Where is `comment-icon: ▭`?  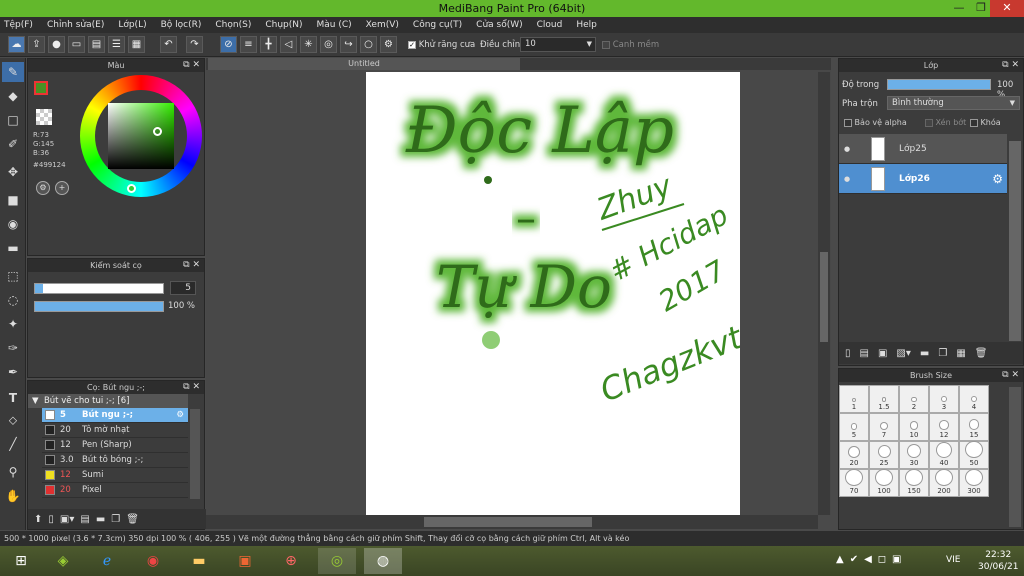
comment-icon: ▭ is located at coordinates (76, 44).